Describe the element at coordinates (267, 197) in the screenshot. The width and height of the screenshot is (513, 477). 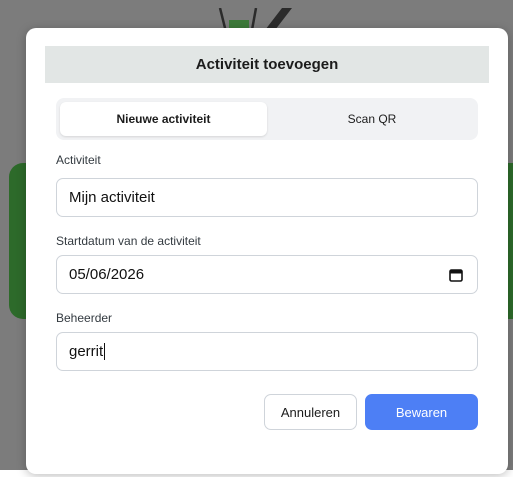
I see `activity-input: Mijn activiteit` at that location.